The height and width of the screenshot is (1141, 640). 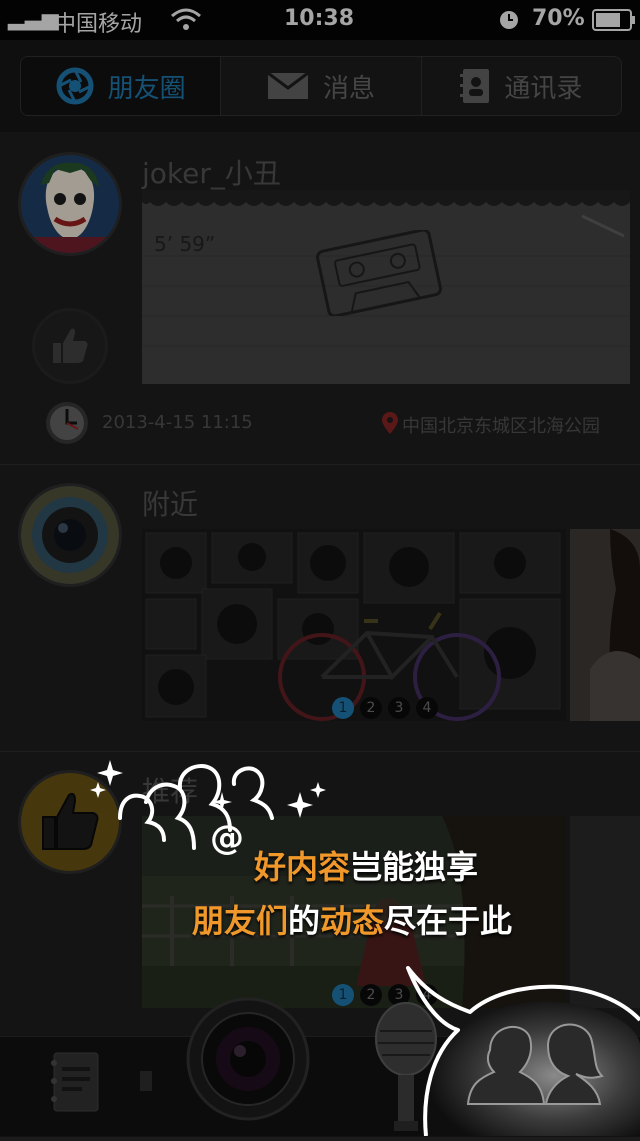 What do you see at coordinates (248, 1059) in the screenshot?
I see `camera-shutter-button` at bounding box center [248, 1059].